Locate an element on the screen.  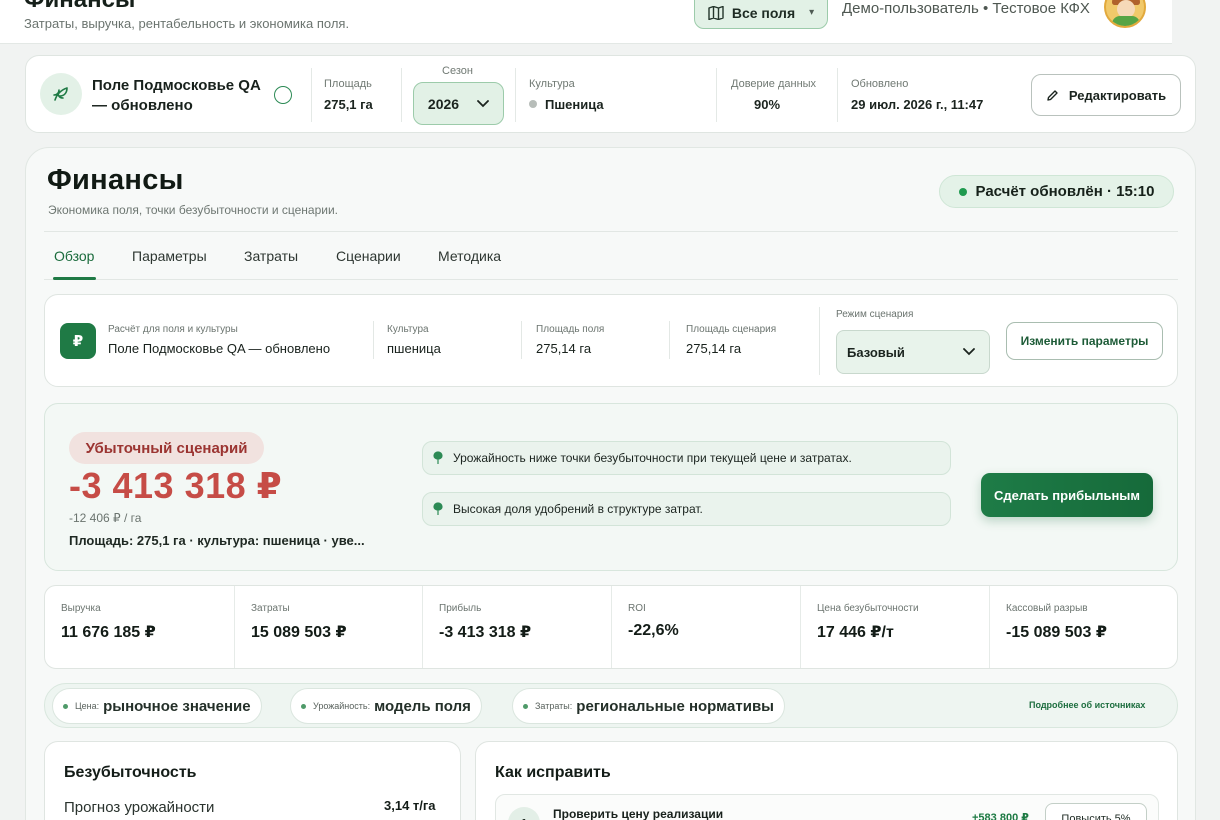
raise-price-button: Повысить 5% is located at coordinates (1096, 811).